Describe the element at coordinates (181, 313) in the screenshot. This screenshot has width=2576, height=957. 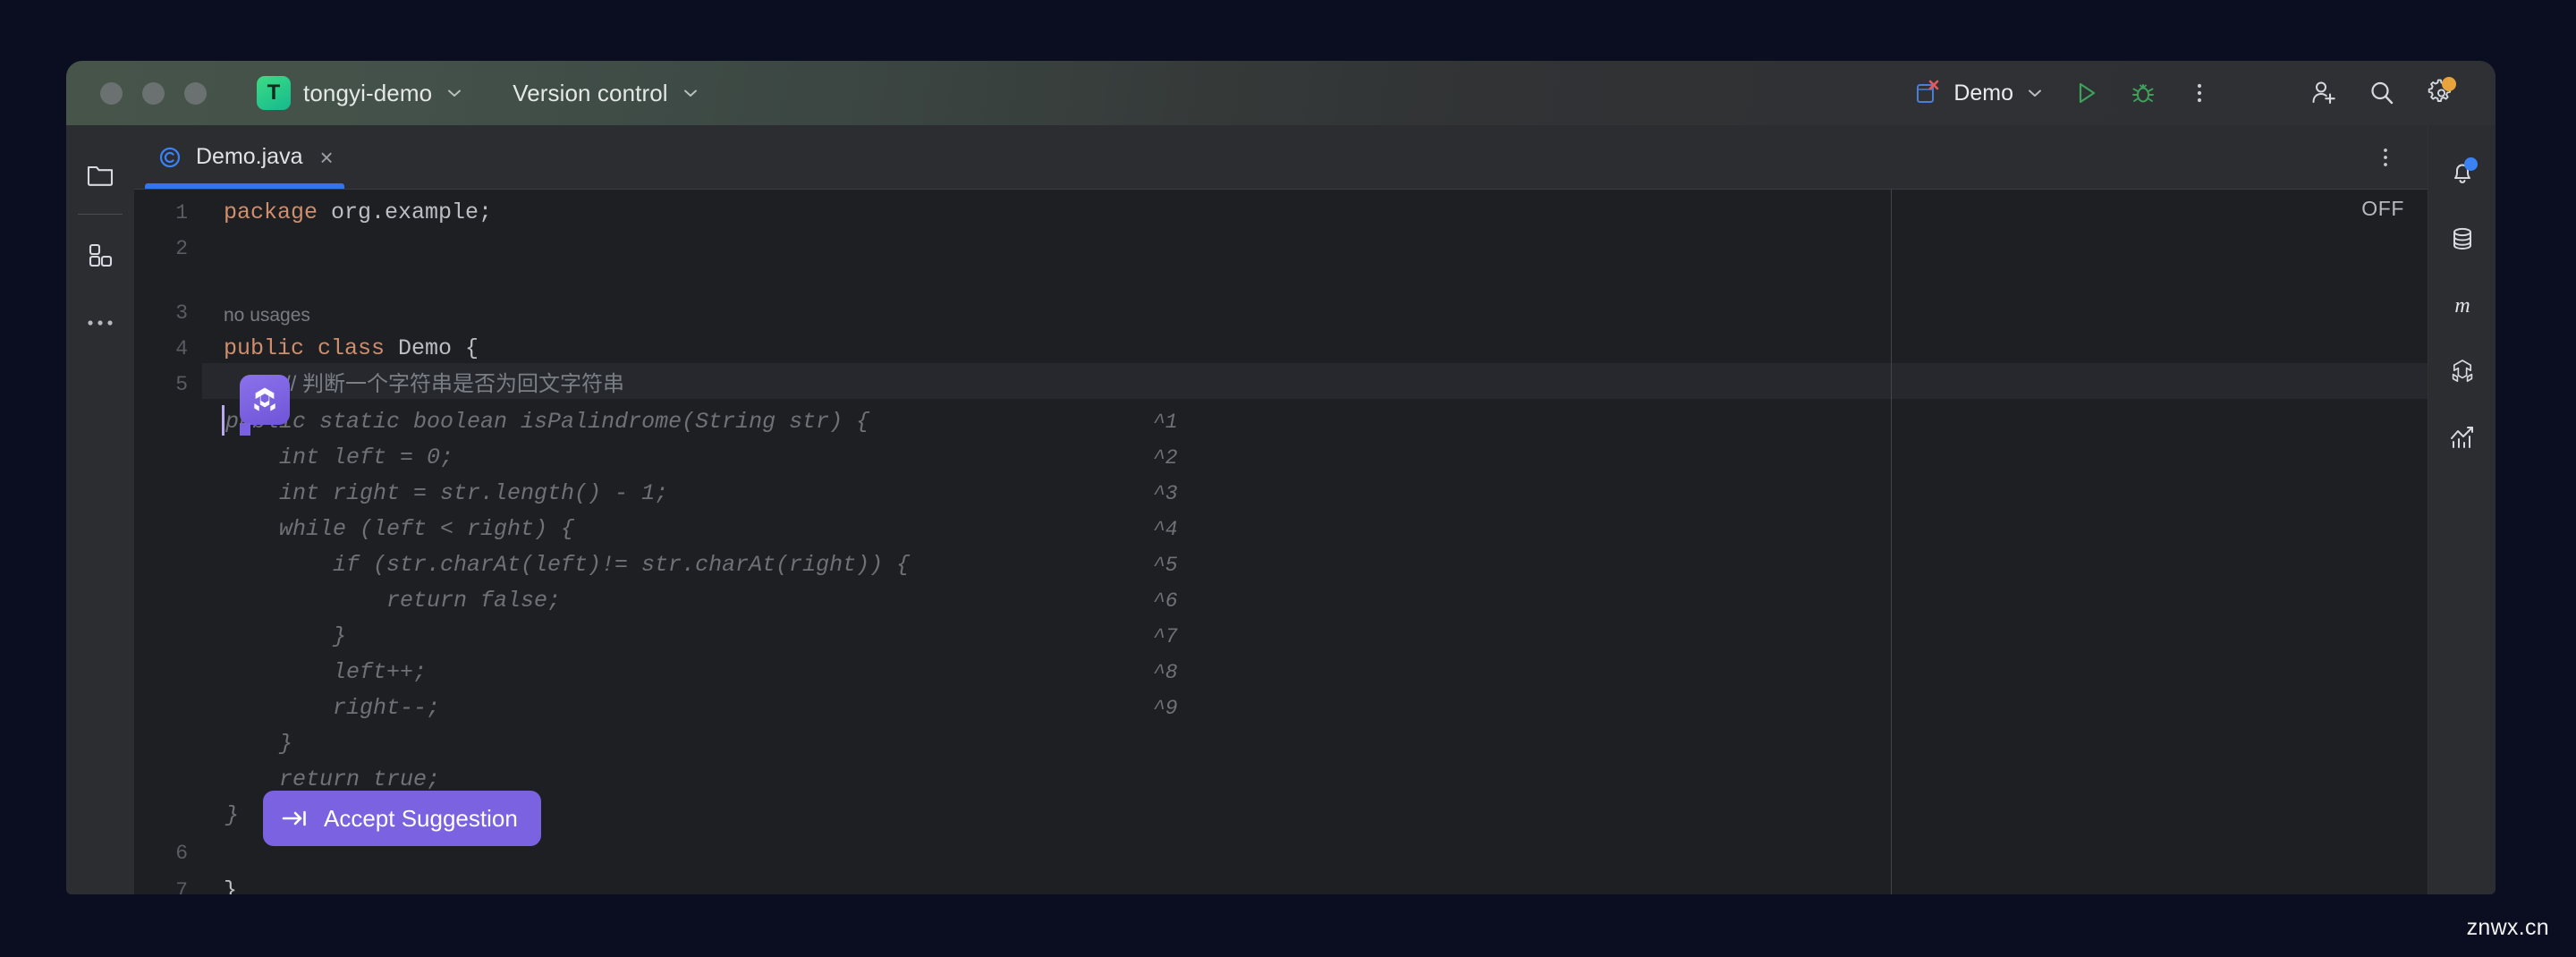
I see `line-number: 3` at that location.